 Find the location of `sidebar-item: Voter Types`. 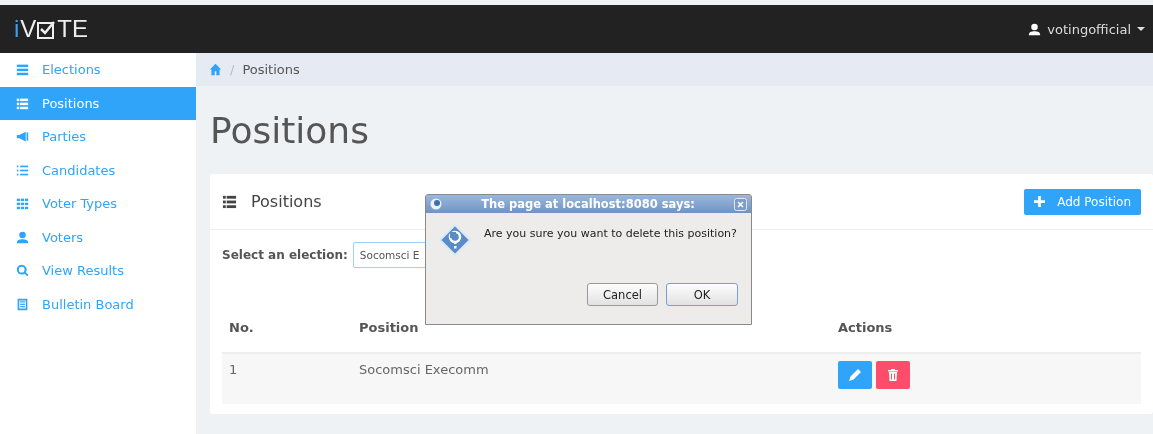

sidebar-item: Voter Types is located at coordinates (98, 204).